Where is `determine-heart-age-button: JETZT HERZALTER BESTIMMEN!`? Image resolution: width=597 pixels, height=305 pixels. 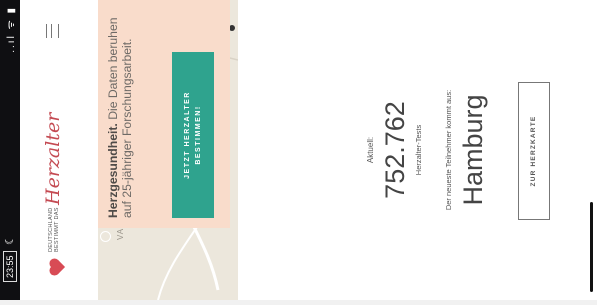
determine-heart-age-button: JETZT HERZALTER BESTIMMEN! is located at coordinates (193, 135).